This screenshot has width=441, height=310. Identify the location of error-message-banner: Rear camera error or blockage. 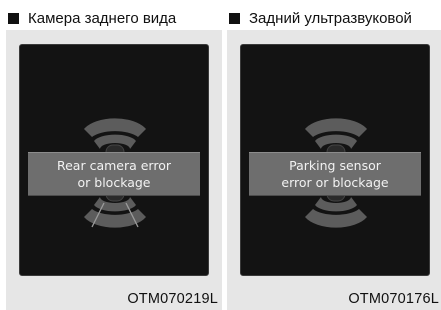
(114, 174).